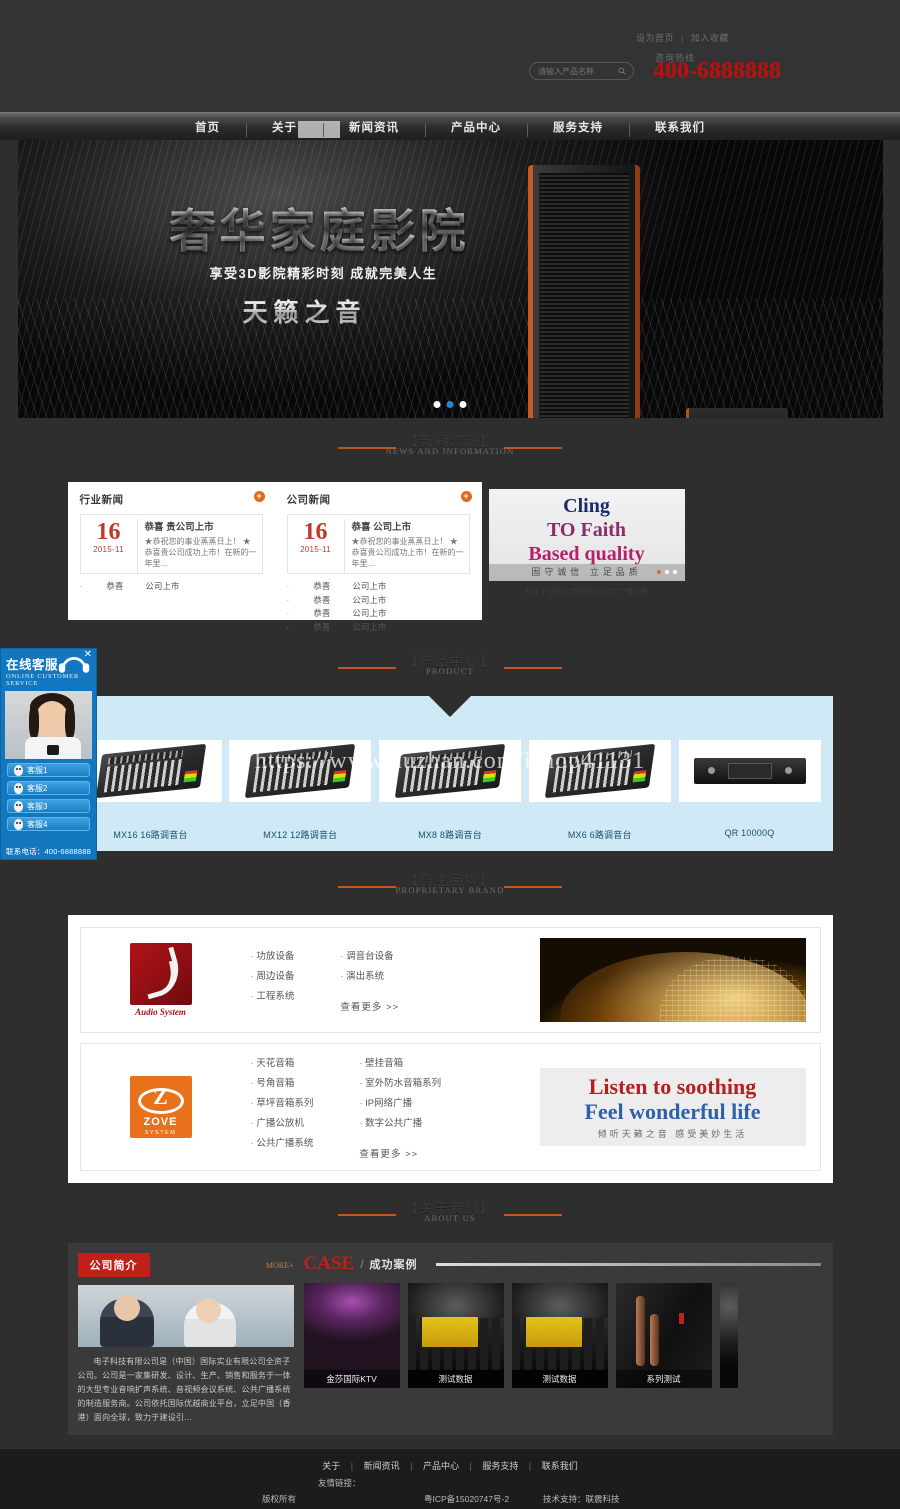 Image resolution: width=900 pixels, height=1509 pixels. I want to click on chat-agent-button-2: 客服2, so click(48, 788).